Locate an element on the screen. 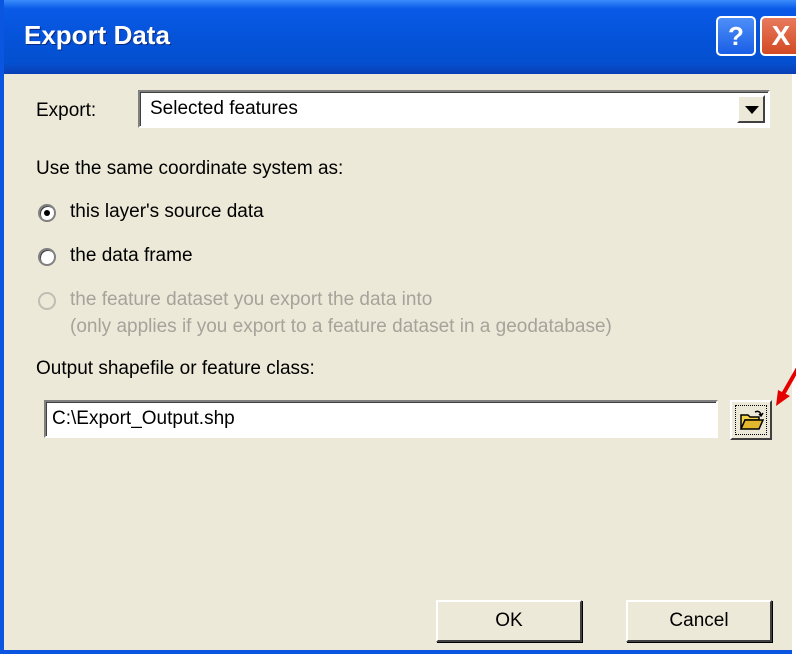 The image size is (796, 658). close-button: X is located at coordinates (778, 36).